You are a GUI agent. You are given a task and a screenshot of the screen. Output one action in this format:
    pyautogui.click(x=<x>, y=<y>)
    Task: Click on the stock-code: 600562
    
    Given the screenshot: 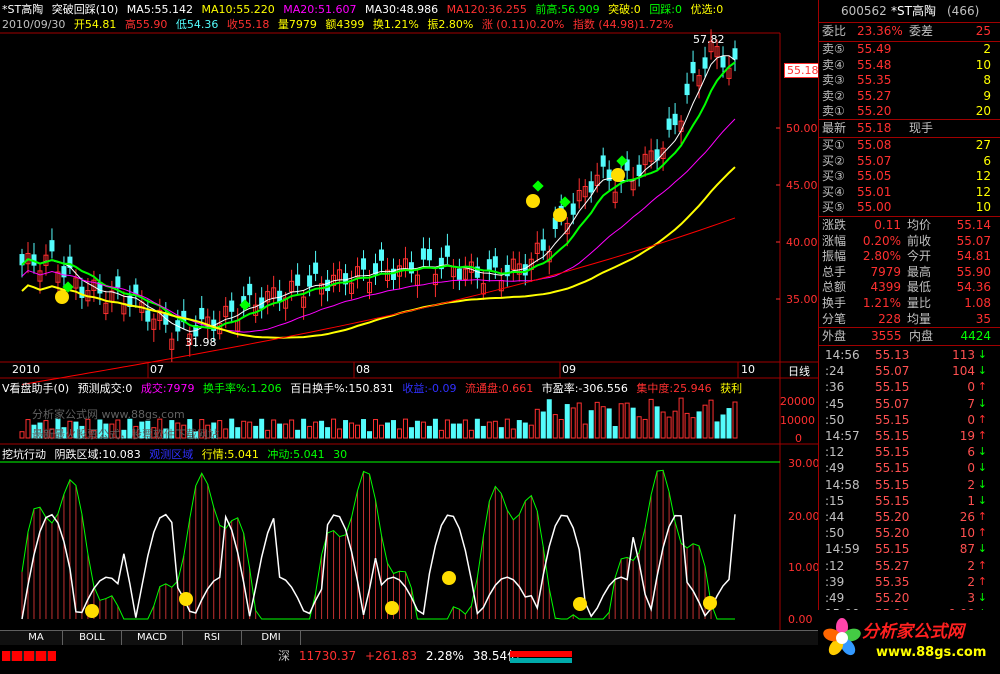 What is the action you would take?
    pyautogui.click(x=864, y=11)
    